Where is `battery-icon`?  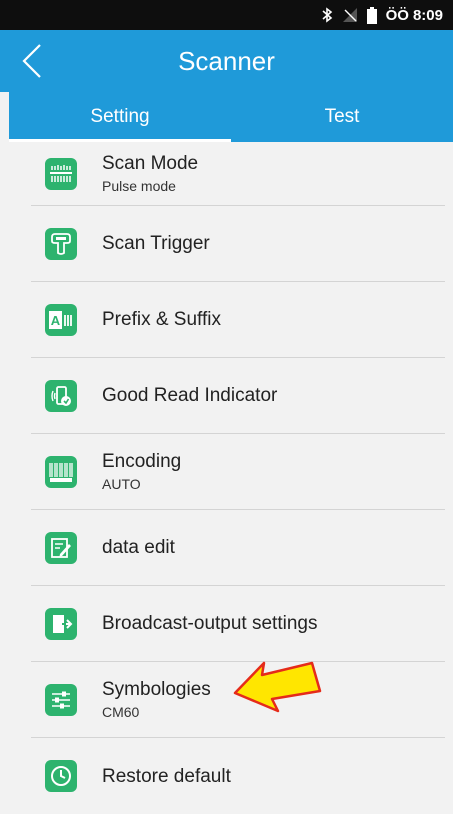
battery-icon is located at coordinates (371, 15).